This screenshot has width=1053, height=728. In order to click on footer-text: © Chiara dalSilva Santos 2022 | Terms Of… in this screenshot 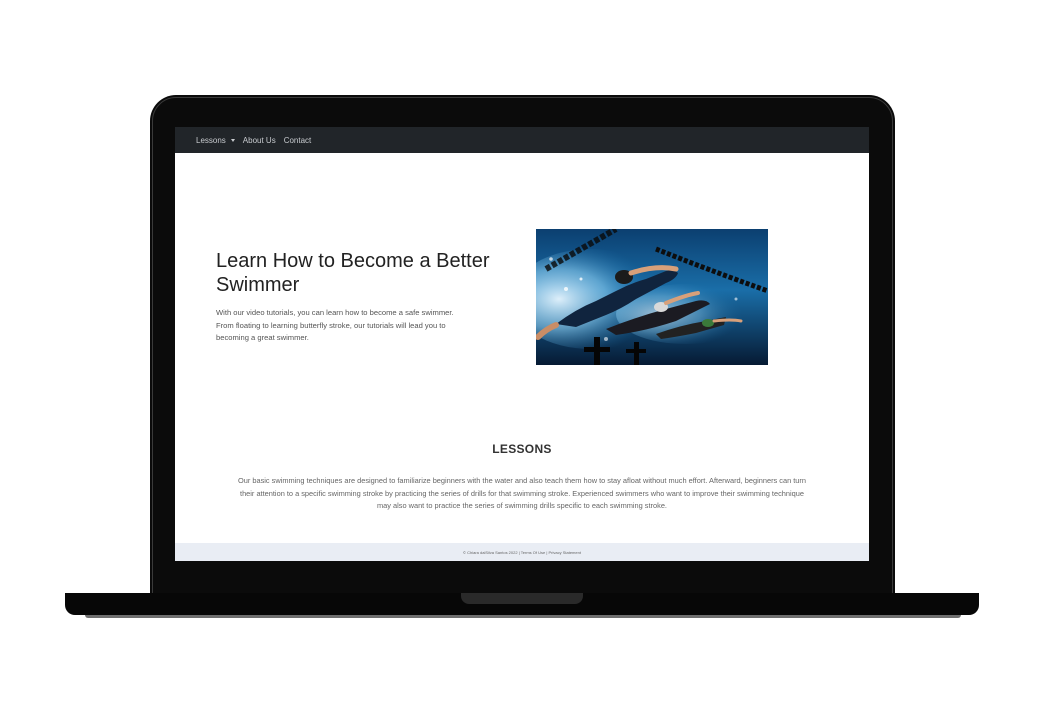, I will do `click(522, 552)`.